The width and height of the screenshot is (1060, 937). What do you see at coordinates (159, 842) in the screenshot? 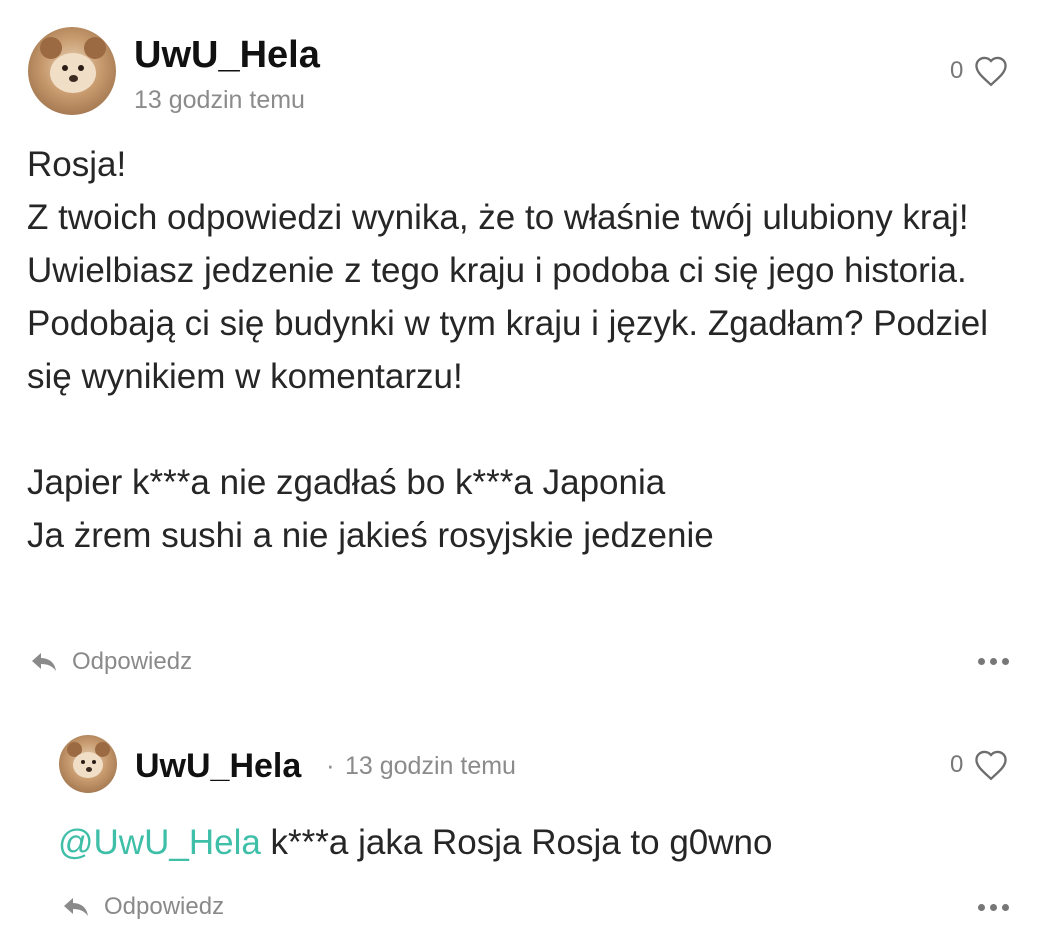
I see `mention-link: @UwU_Hela` at bounding box center [159, 842].